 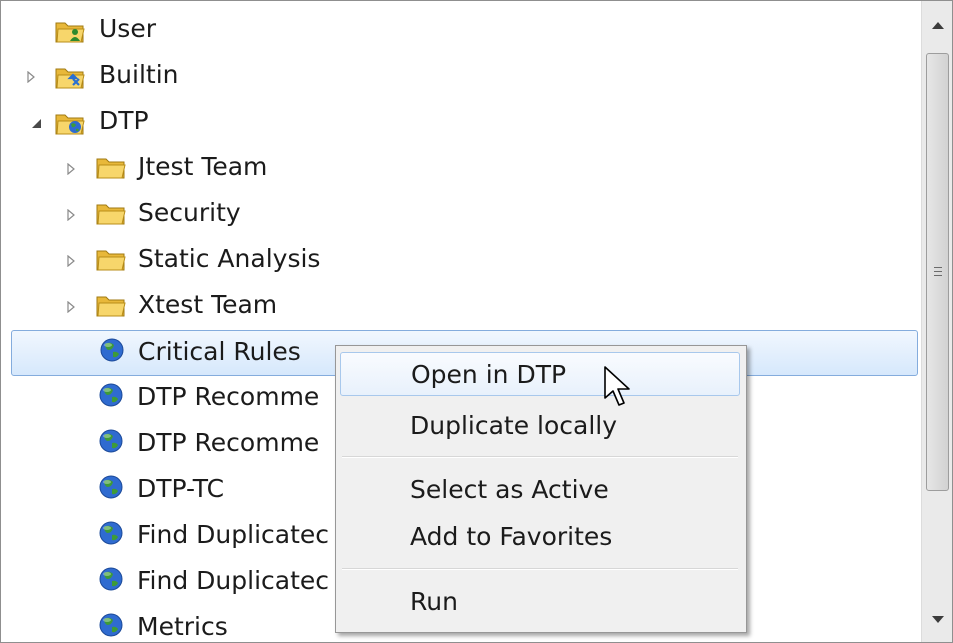 I want to click on tree-item-label: Static Analysis, so click(x=229, y=258).